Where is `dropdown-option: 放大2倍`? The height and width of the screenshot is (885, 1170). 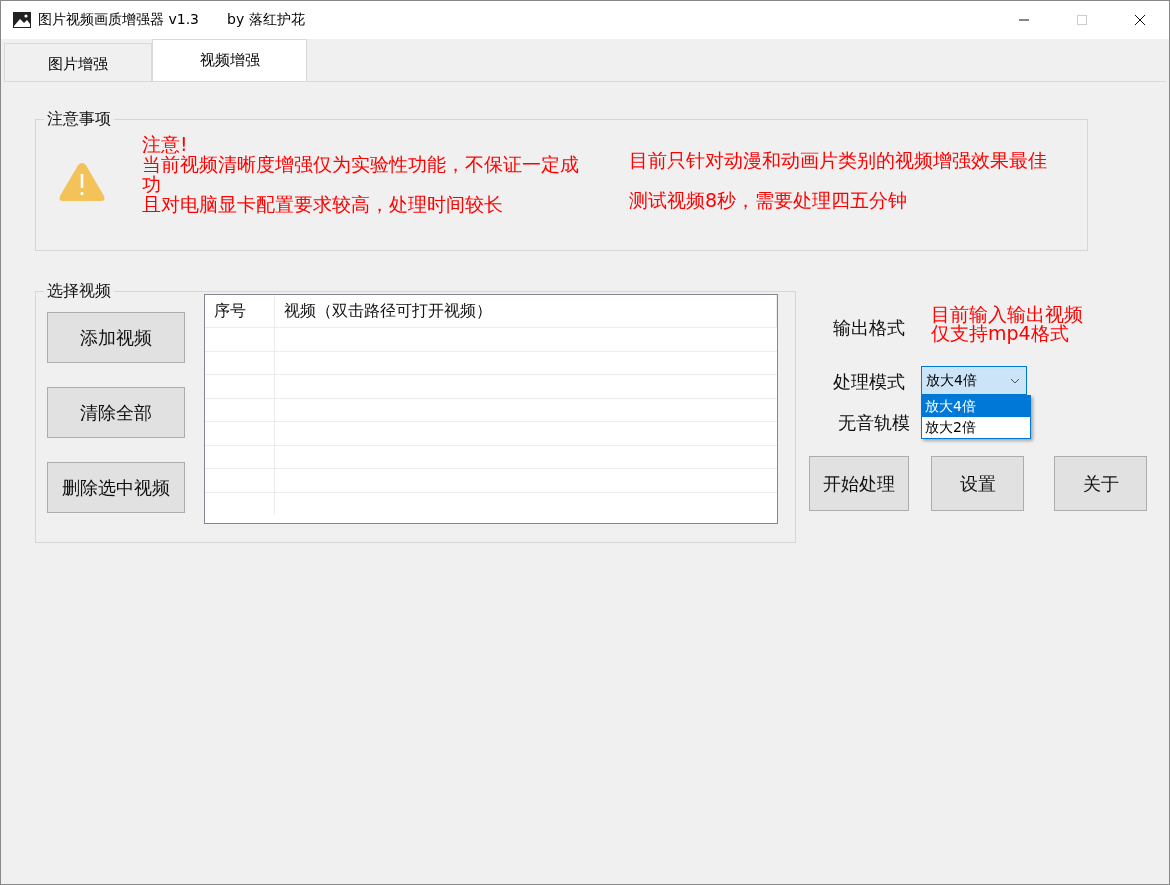
dropdown-option: 放大2倍 is located at coordinates (976, 427).